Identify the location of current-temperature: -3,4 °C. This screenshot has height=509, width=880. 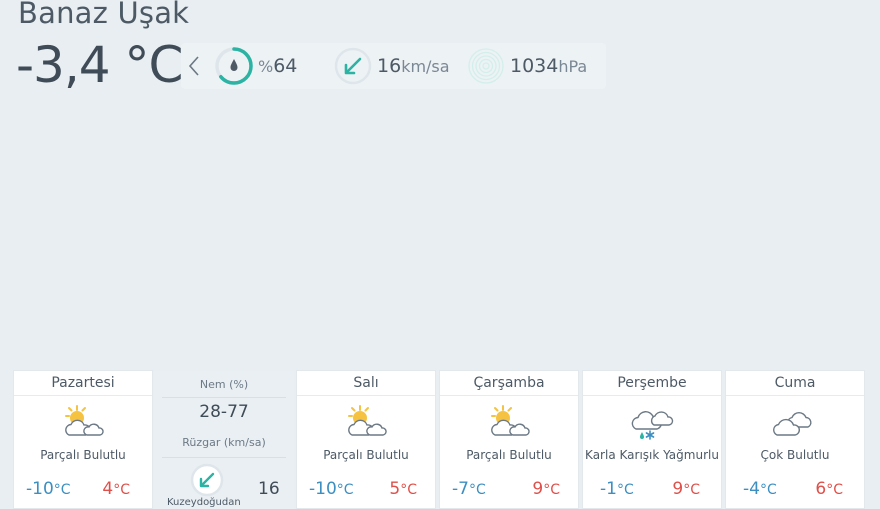
(99, 65).